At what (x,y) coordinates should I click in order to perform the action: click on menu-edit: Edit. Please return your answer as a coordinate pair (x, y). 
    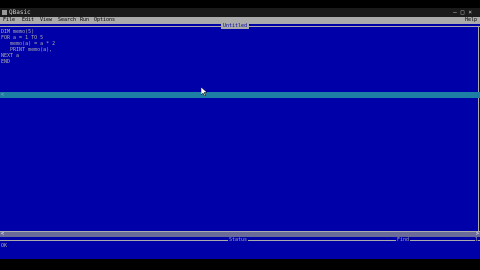
    Looking at the image, I should click on (28, 20).